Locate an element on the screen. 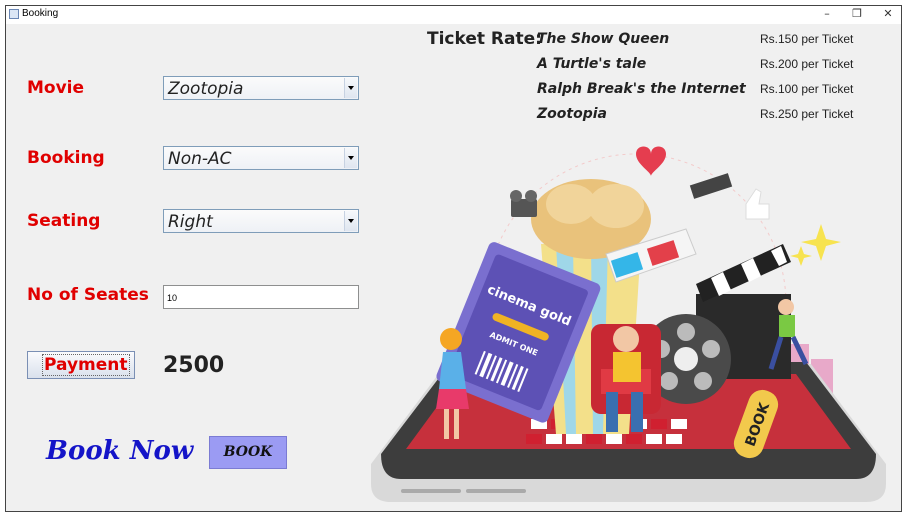 The image size is (909, 519). rate-movie-name: A Turtle's tale is located at coordinates (592, 64).